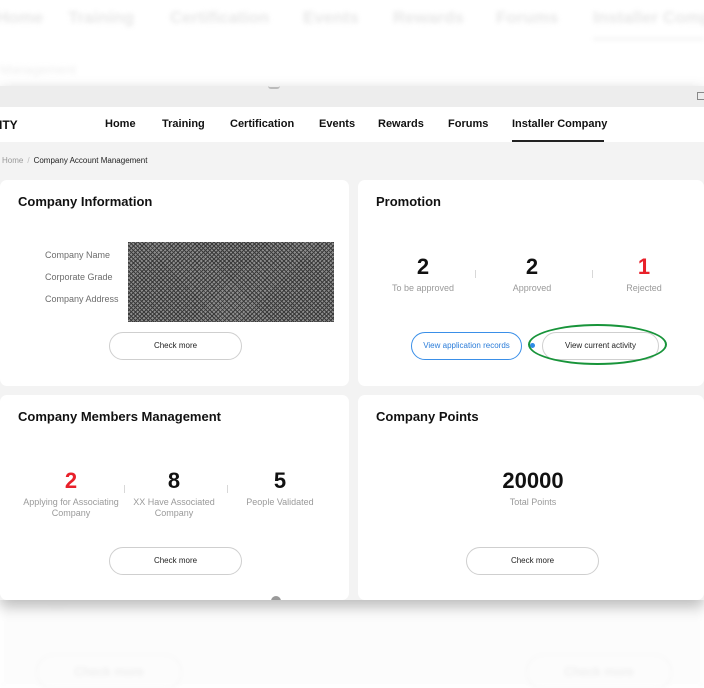 This screenshot has height=688, width=704. I want to click on promotion-stat-approved: 2 Approved, so click(532, 274).